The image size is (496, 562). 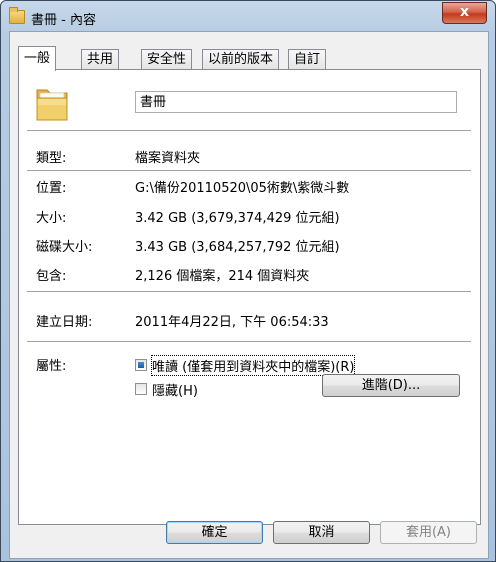 What do you see at coordinates (248, 17) in the screenshot?
I see `title-bar: 書冊 - 內容 x` at bounding box center [248, 17].